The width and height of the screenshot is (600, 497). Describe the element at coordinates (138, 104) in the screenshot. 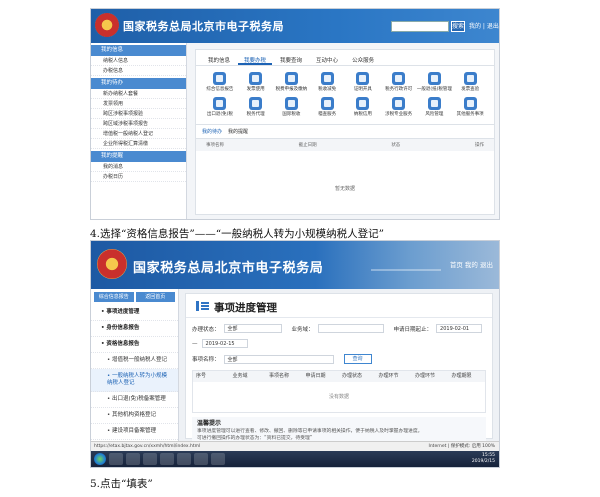

I see `sidebar-item: 发票领用` at that location.